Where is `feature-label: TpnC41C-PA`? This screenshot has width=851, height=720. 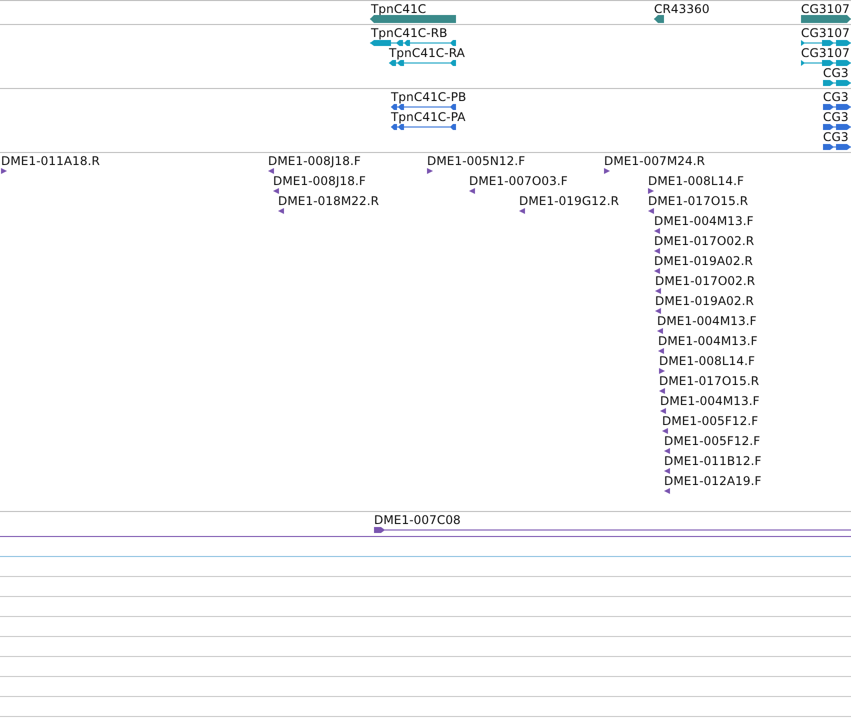
feature-label: TpnC41C-PA is located at coordinates (428, 117).